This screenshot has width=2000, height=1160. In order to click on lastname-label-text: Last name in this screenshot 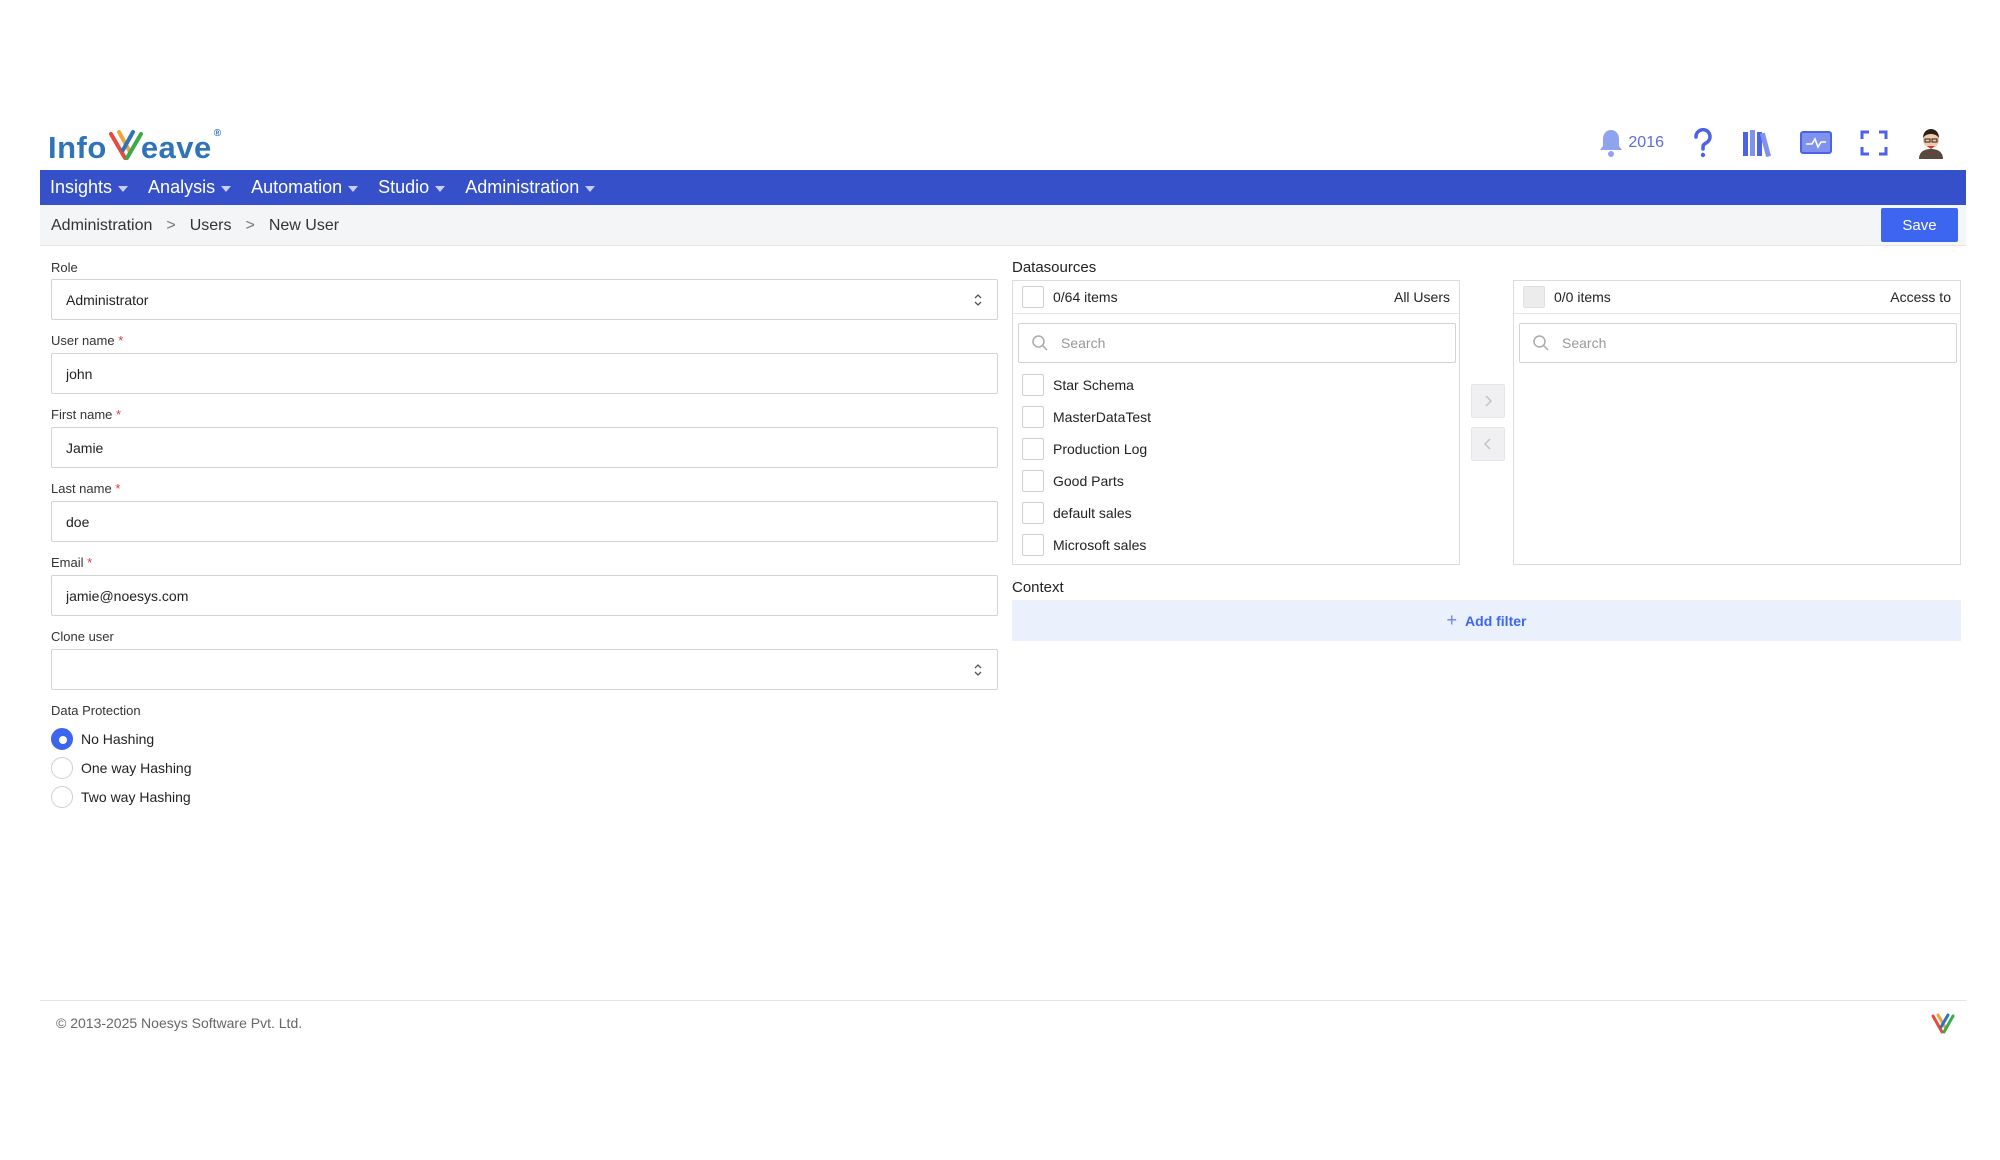, I will do `click(81, 488)`.